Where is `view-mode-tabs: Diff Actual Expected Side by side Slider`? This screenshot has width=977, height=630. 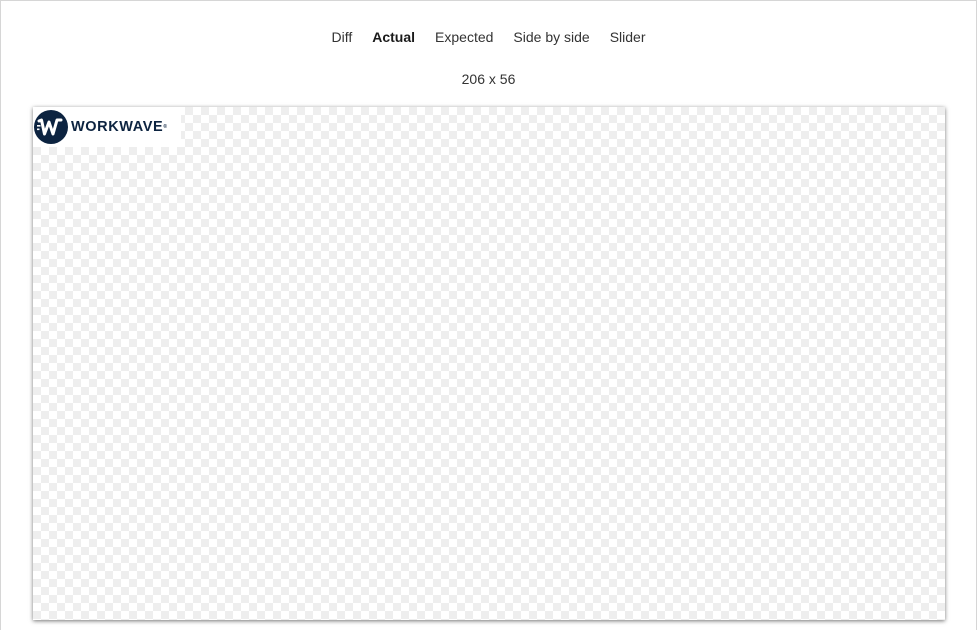
view-mode-tabs: Diff Actual Expected Side by side Slider is located at coordinates (488, 37).